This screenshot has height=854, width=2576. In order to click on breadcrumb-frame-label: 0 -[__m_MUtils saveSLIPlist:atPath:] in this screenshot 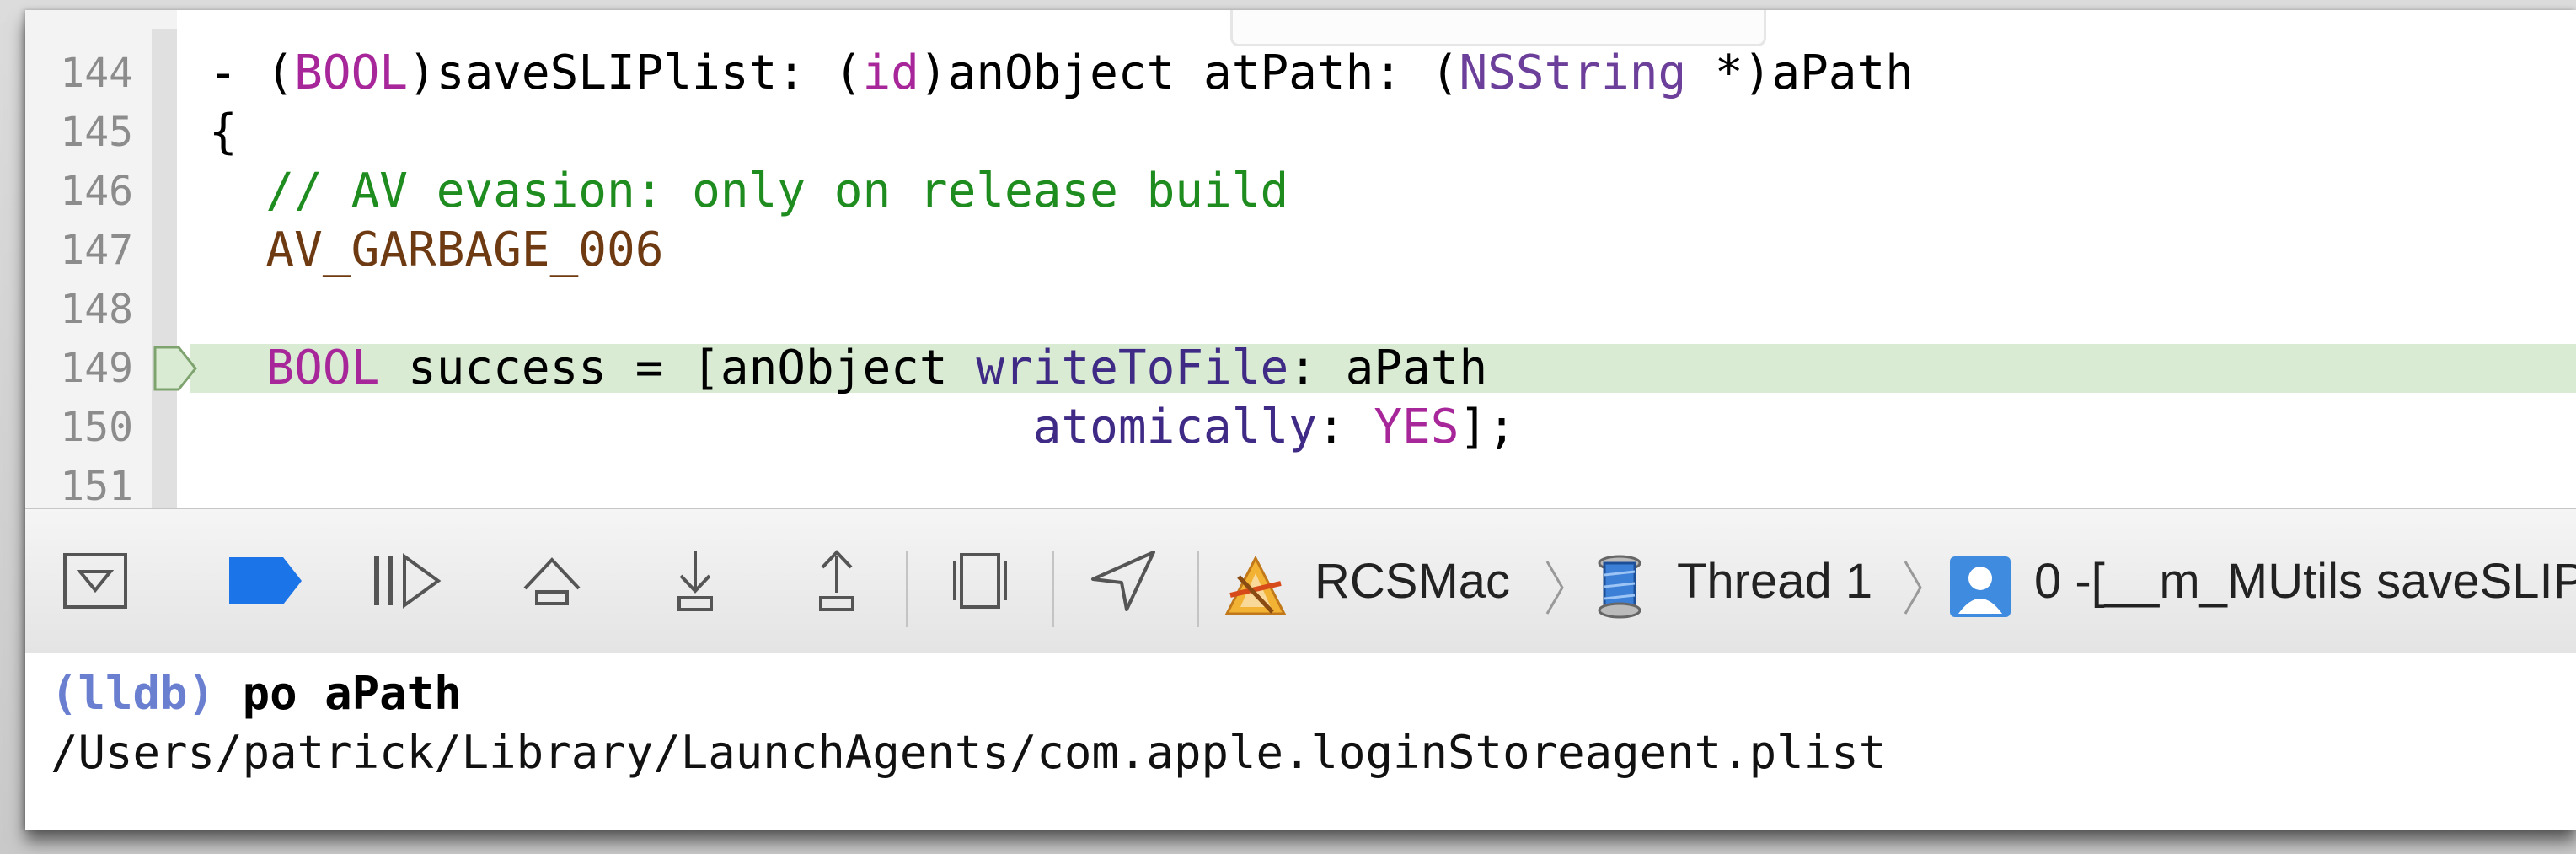, I will do `click(2305, 581)`.